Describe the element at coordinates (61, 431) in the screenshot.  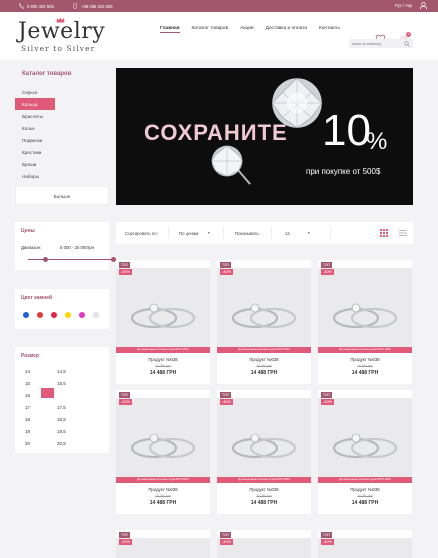
I see `size-option: 19,5` at that location.